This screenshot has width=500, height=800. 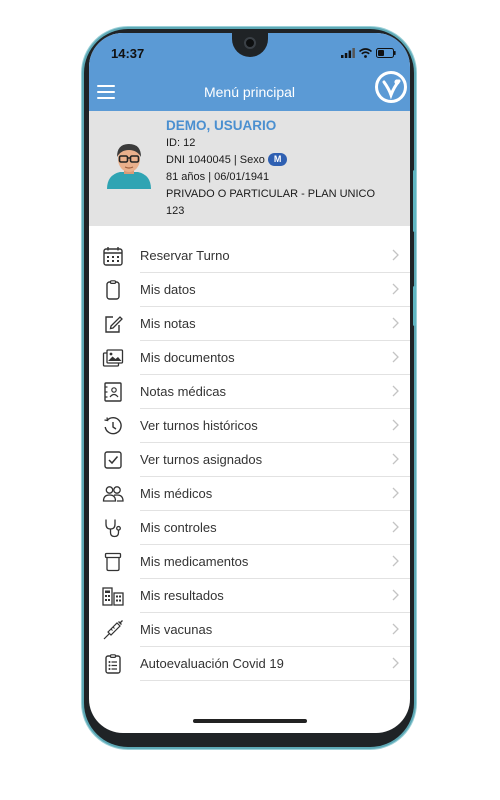 What do you see at coordinates (113, 630) in the screenshot?
I see `syringe-icon` at bounding box center [113, 630].